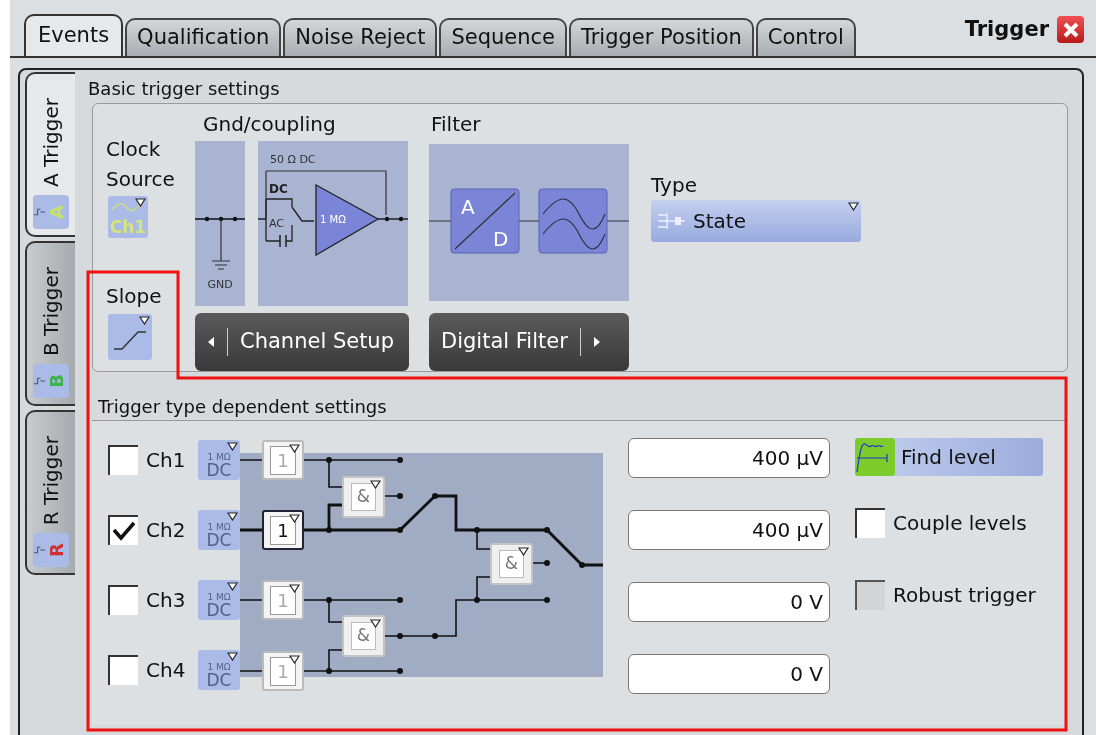 Image resolution: width=1096 pixels, height=735 pixels. What do you see at coordinates (134, 296) in the screenshot?
I see `slope-label: Slope` at bounding box center [134, 296].